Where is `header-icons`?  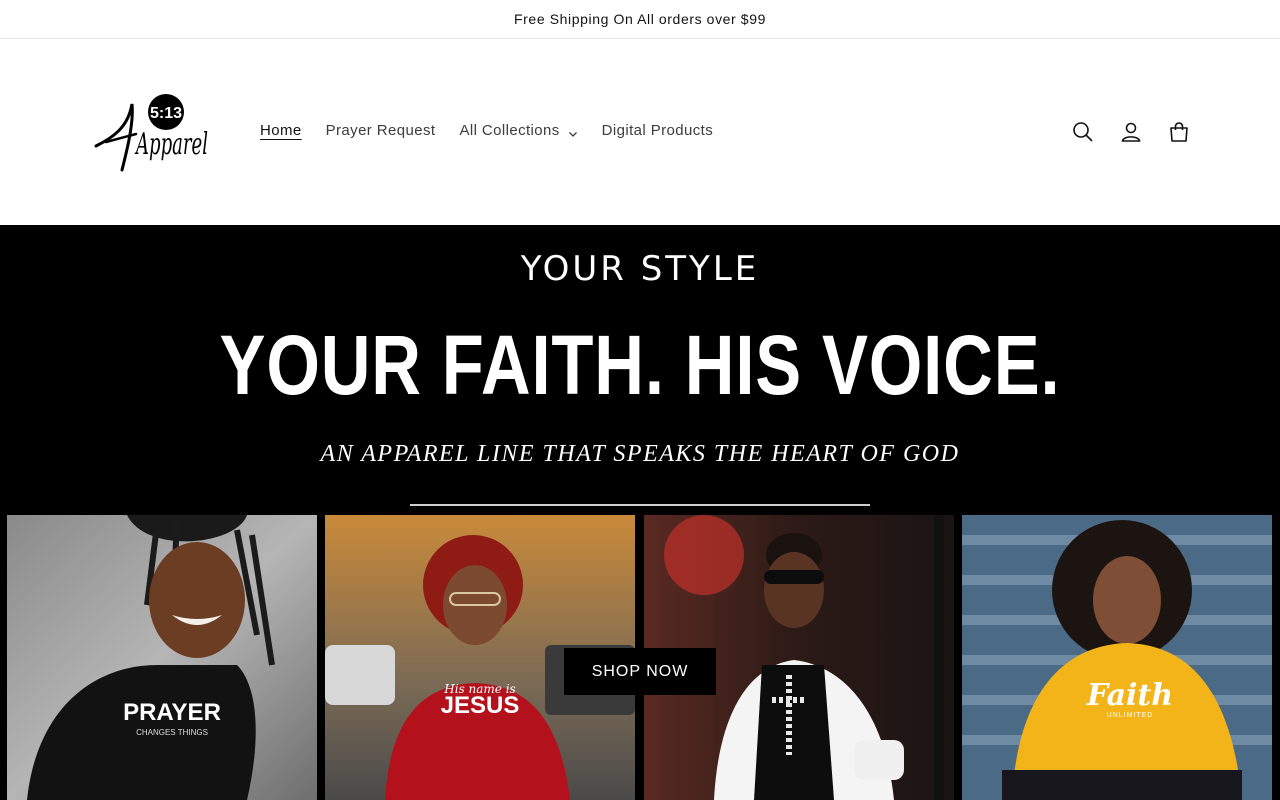
header-icons is located at coordinates (1131, 132).